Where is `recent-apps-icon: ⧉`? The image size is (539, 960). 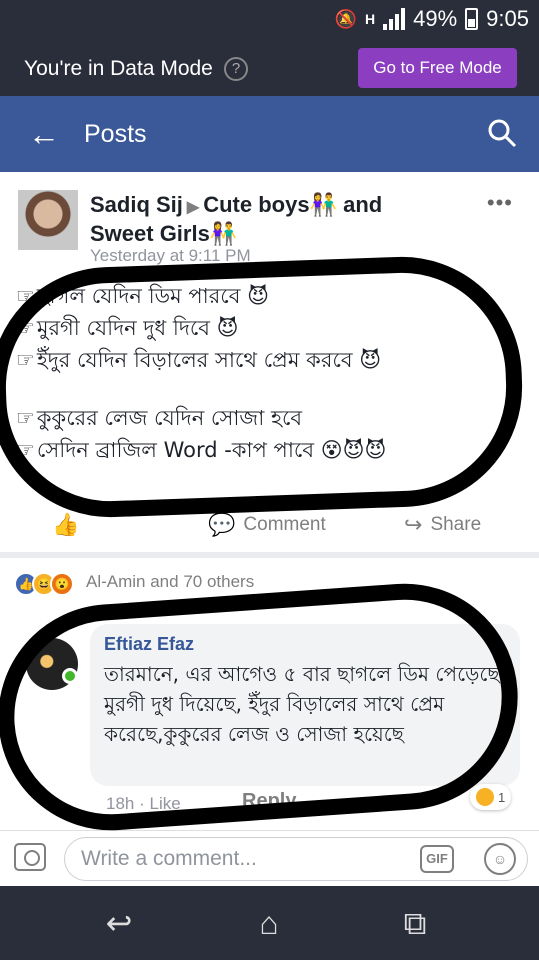
recent-apps-icon: ⧉ is located at coordinates (415, 923).